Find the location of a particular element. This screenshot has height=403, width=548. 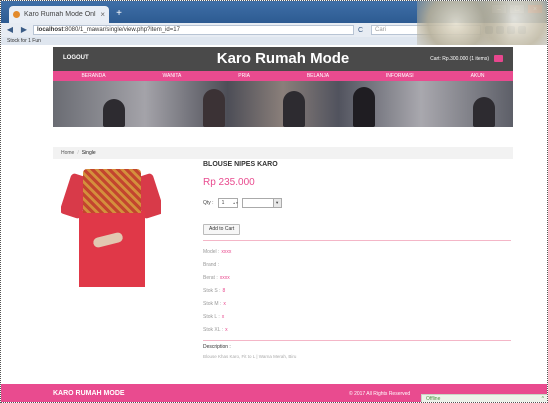

footer-copyright: © 2017 All Rights Reserved is located at coordinates (380, 394).